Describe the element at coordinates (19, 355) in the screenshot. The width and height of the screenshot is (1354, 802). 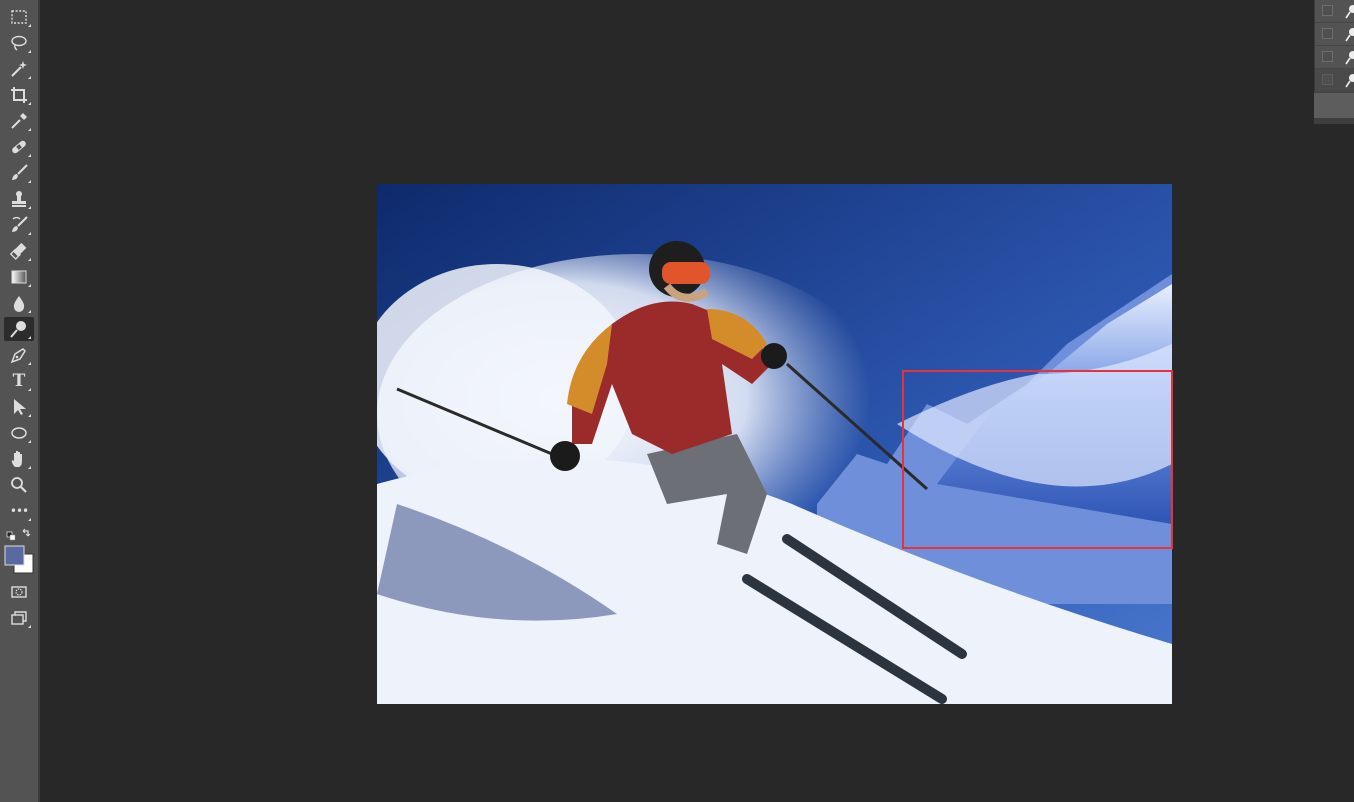
I see `pen-icon` at that location.